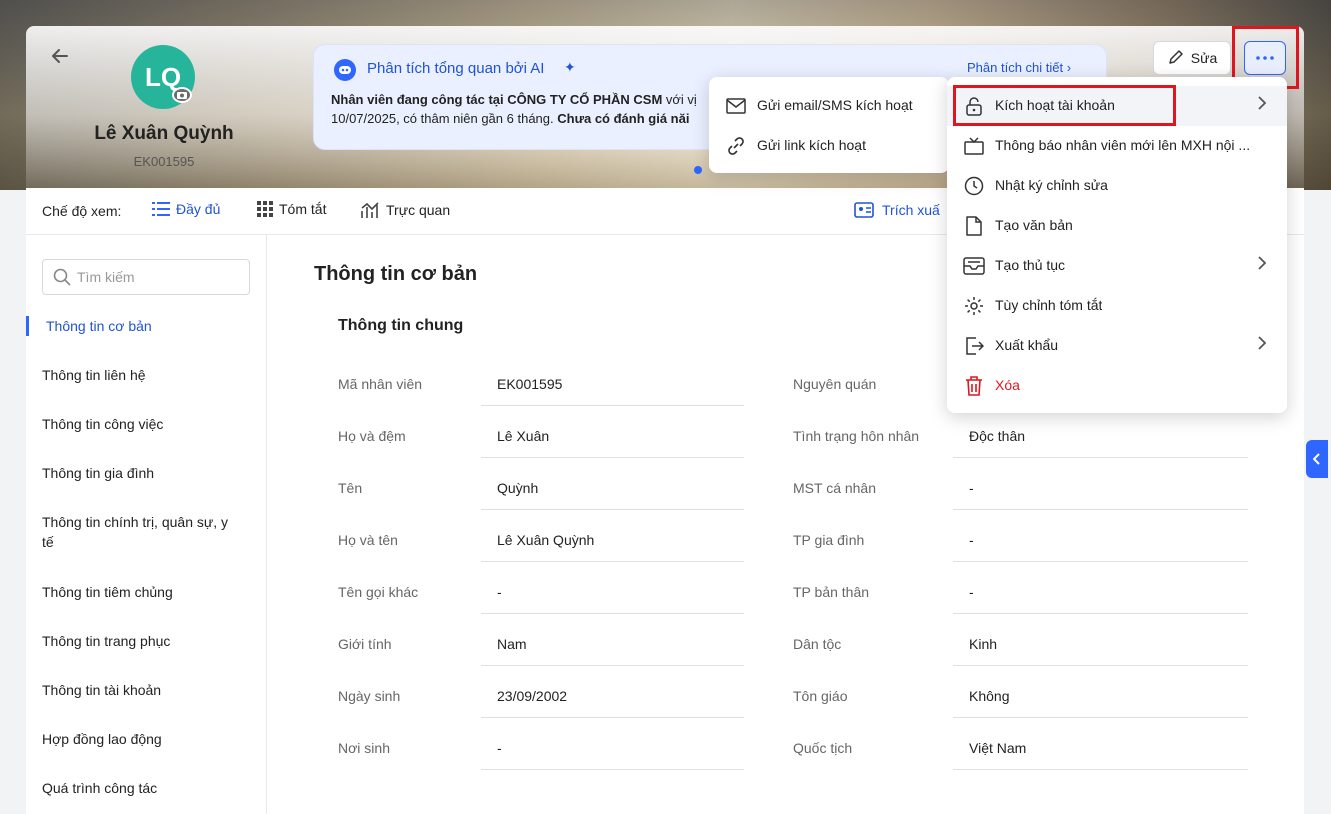  What do you see at coordinates (974, 306) in the screenshot?
I see `gear-icon` at bounding box center [974, 306].